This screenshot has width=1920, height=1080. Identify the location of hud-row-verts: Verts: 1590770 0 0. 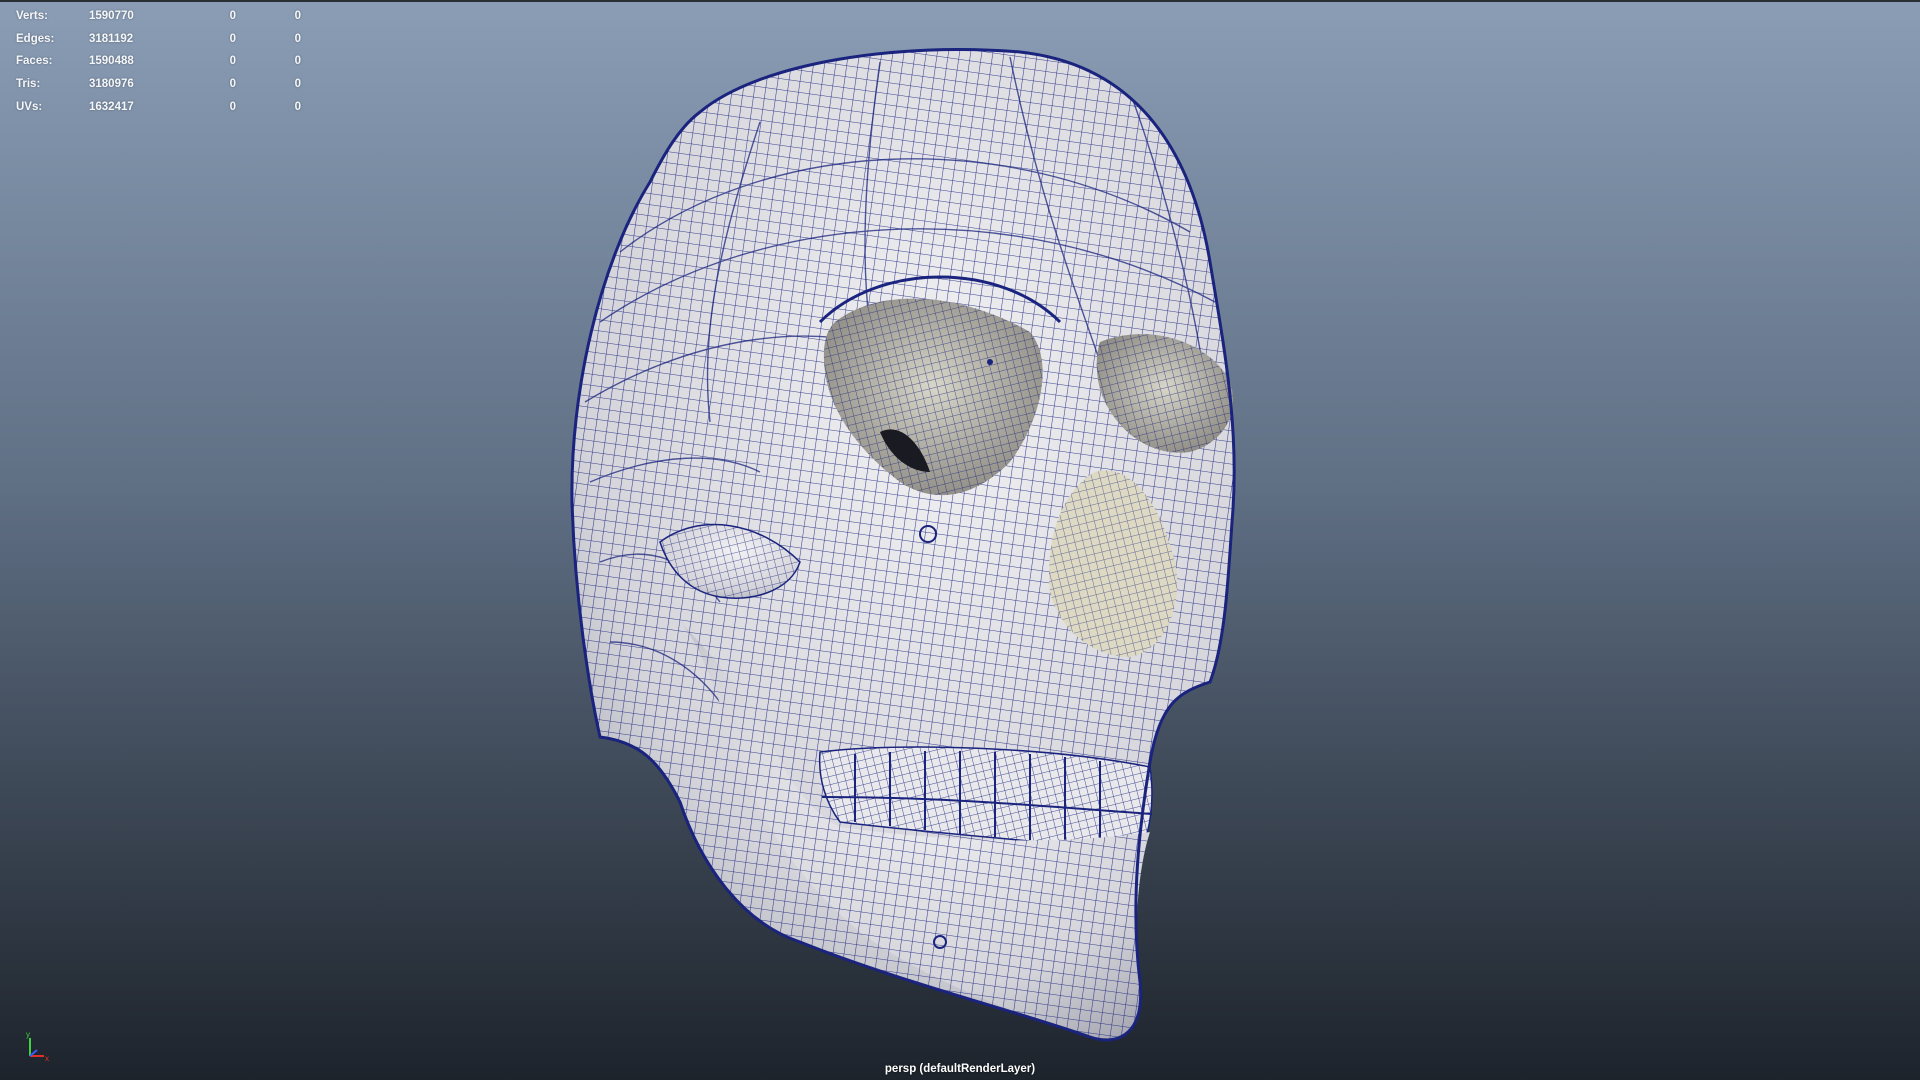
(158, 16).